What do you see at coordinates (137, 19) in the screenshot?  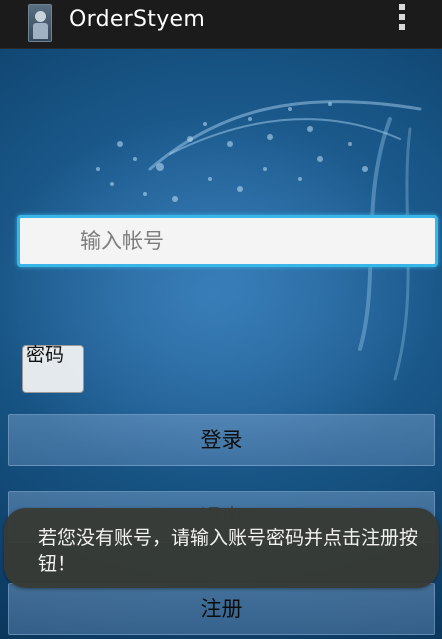 I see `app-title: OrderStyem` at bounding box center [137, 19].